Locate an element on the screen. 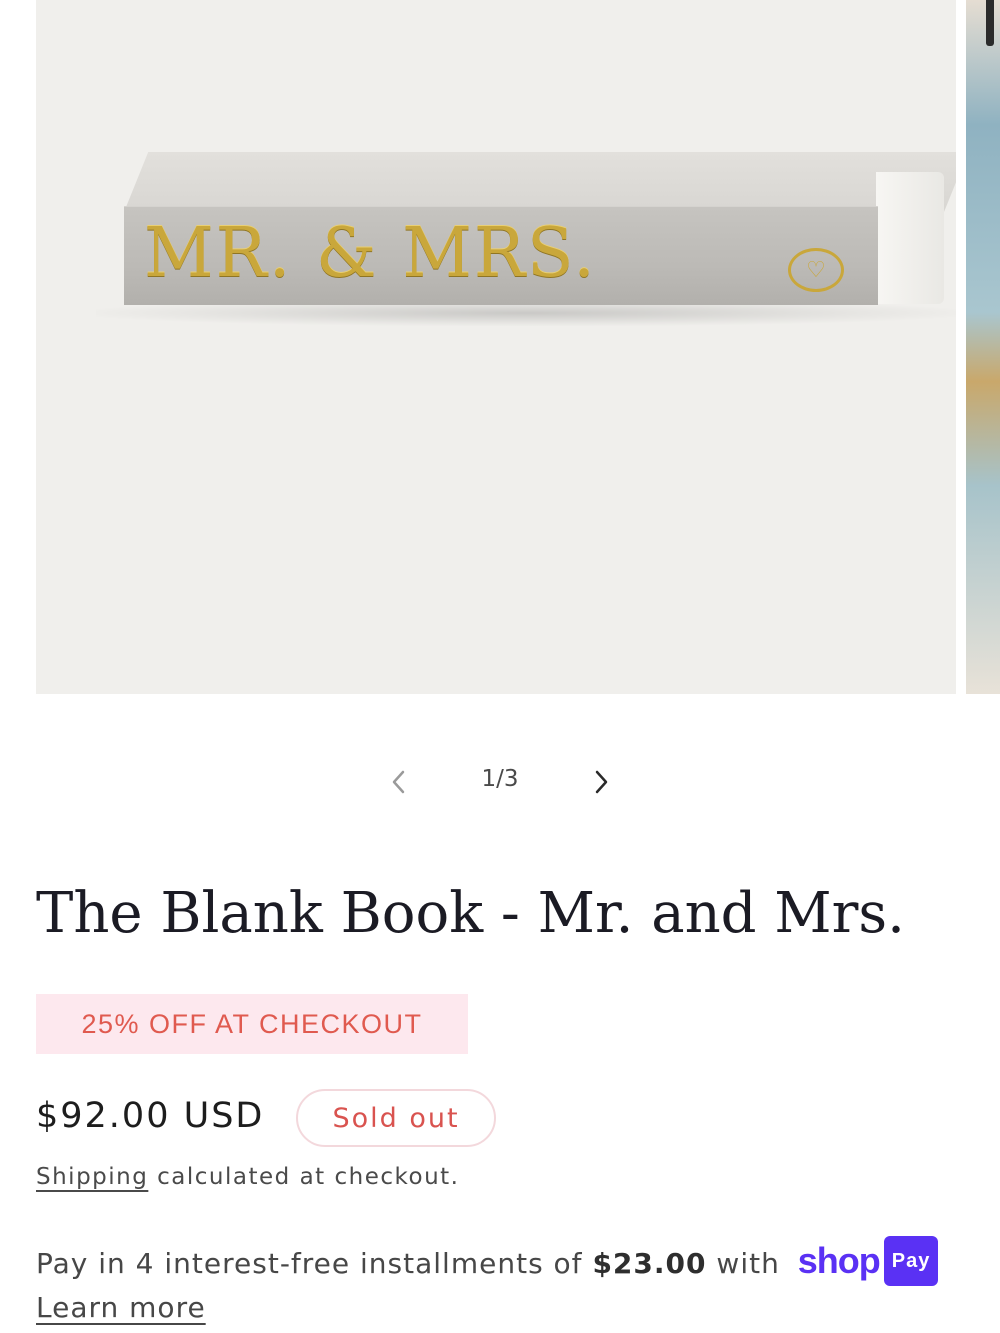 The image size is (1000, 1333). promo-banner: 25% OFF AT CHECKOUT is located at coordinates (252, 1024).